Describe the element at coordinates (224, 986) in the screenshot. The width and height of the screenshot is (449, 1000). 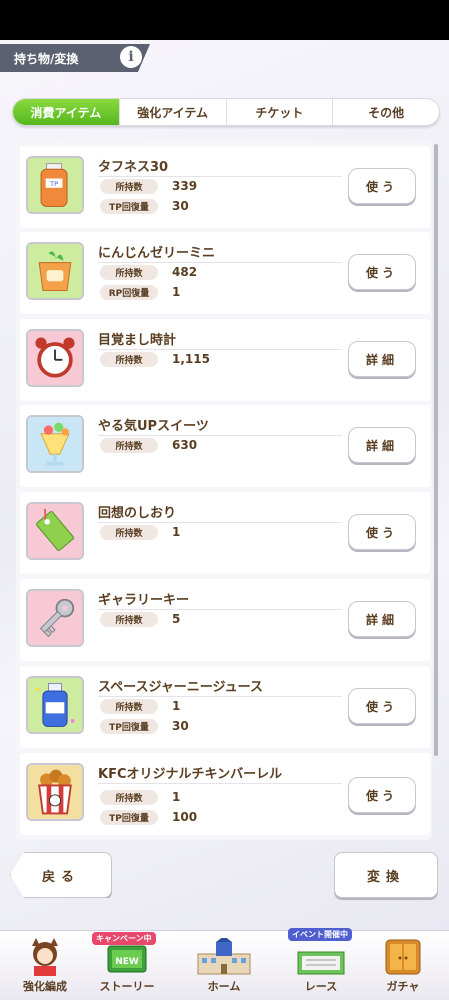
I see `nav-label: ホーム` at that location.